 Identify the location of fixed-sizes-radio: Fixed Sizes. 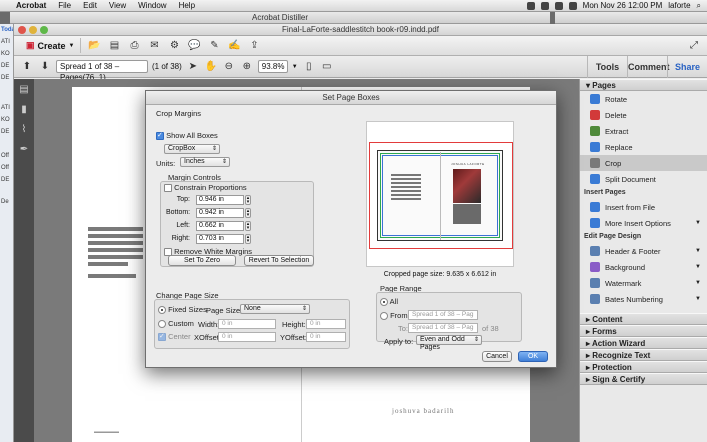
(182, 310).